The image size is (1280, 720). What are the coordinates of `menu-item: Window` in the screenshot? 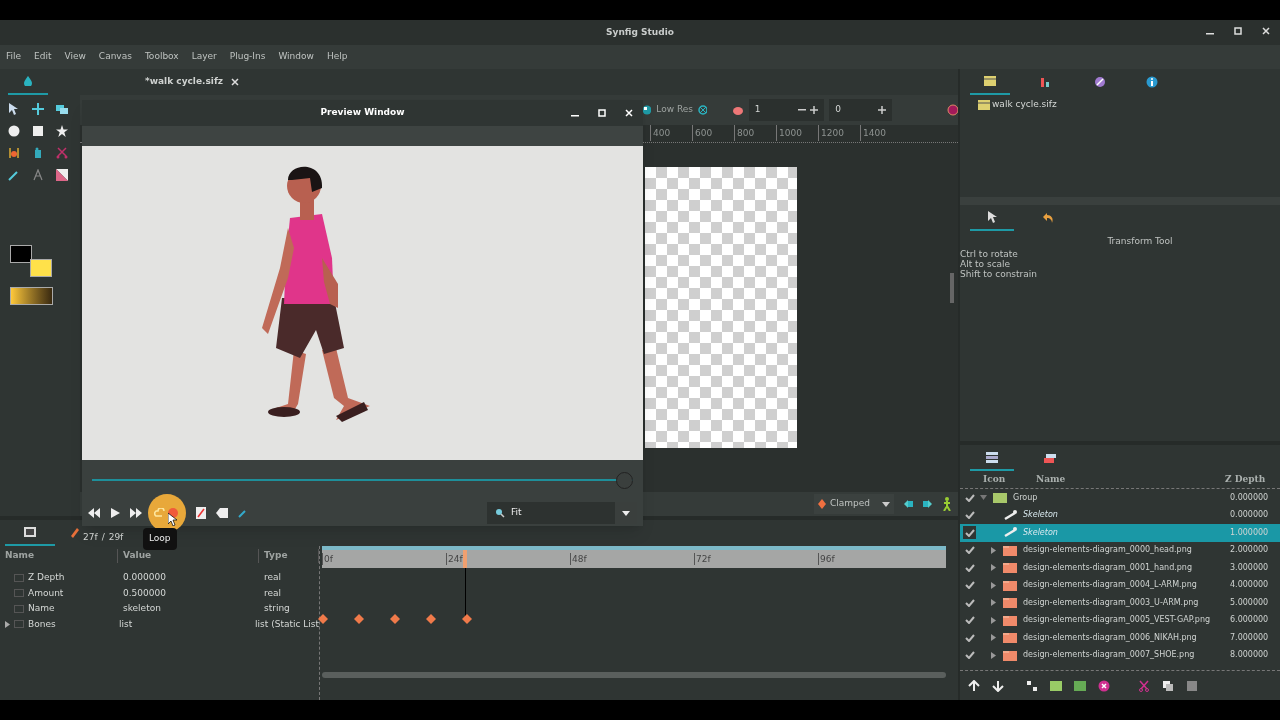 It's located at (296, 57).